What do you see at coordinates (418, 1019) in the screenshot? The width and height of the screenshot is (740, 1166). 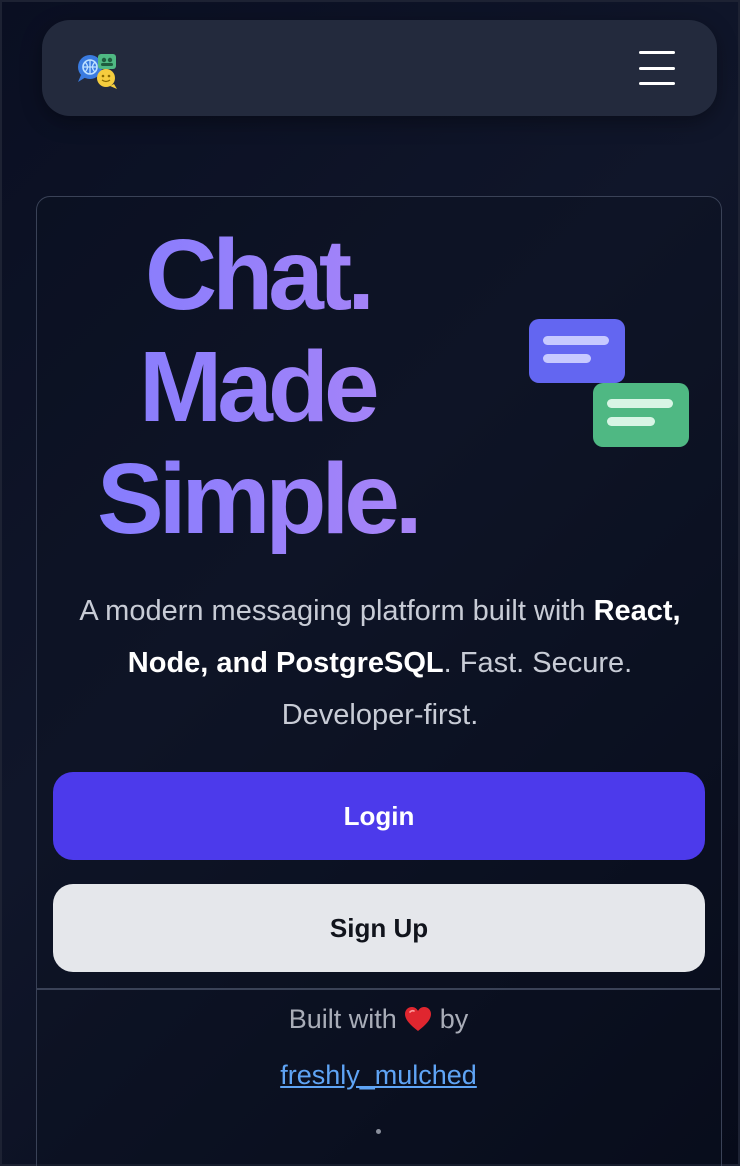 I see `heart-icon` at bounding box center [418, 1019].